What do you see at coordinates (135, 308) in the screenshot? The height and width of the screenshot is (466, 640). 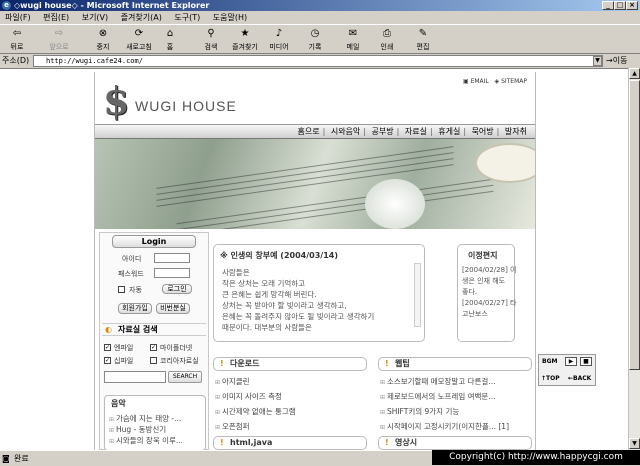 I see `join-button: 회원가입` at bounding box center [135, 308].